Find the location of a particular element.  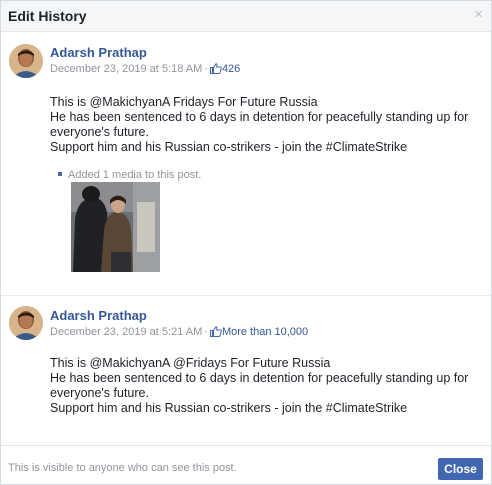

media-note-text: Added 1 media to this post. is located at coordinates (135, 175).